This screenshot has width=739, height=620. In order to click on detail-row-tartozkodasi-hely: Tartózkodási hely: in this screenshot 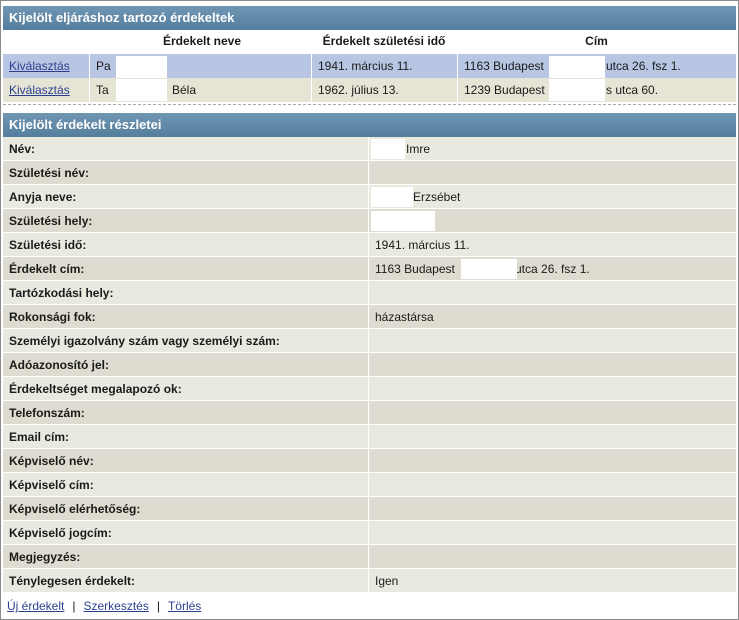, I will do `click(369, 293)`.